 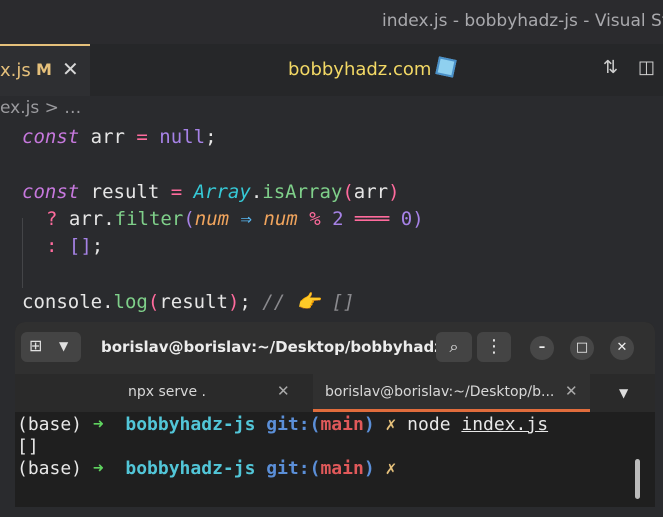 I want to click on close-button: ✕, so click(x=622, y=348).